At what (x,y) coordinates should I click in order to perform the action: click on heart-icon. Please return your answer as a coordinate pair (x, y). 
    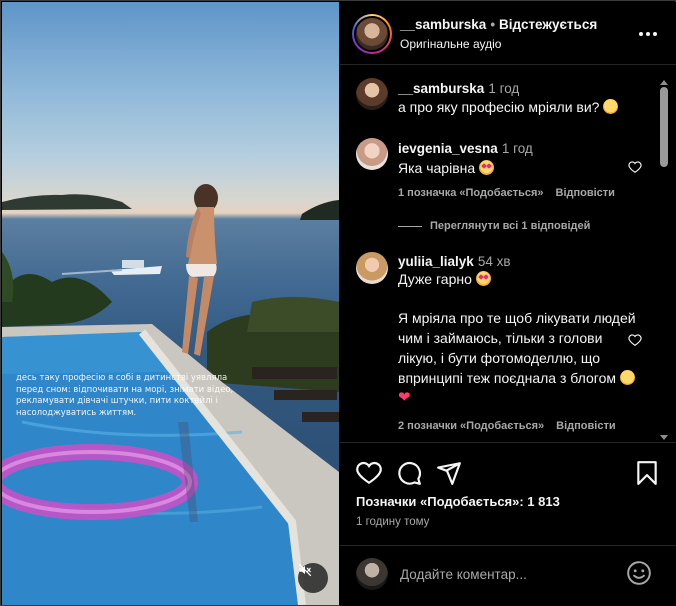
    Looking at the image, I should click on (369, 473).